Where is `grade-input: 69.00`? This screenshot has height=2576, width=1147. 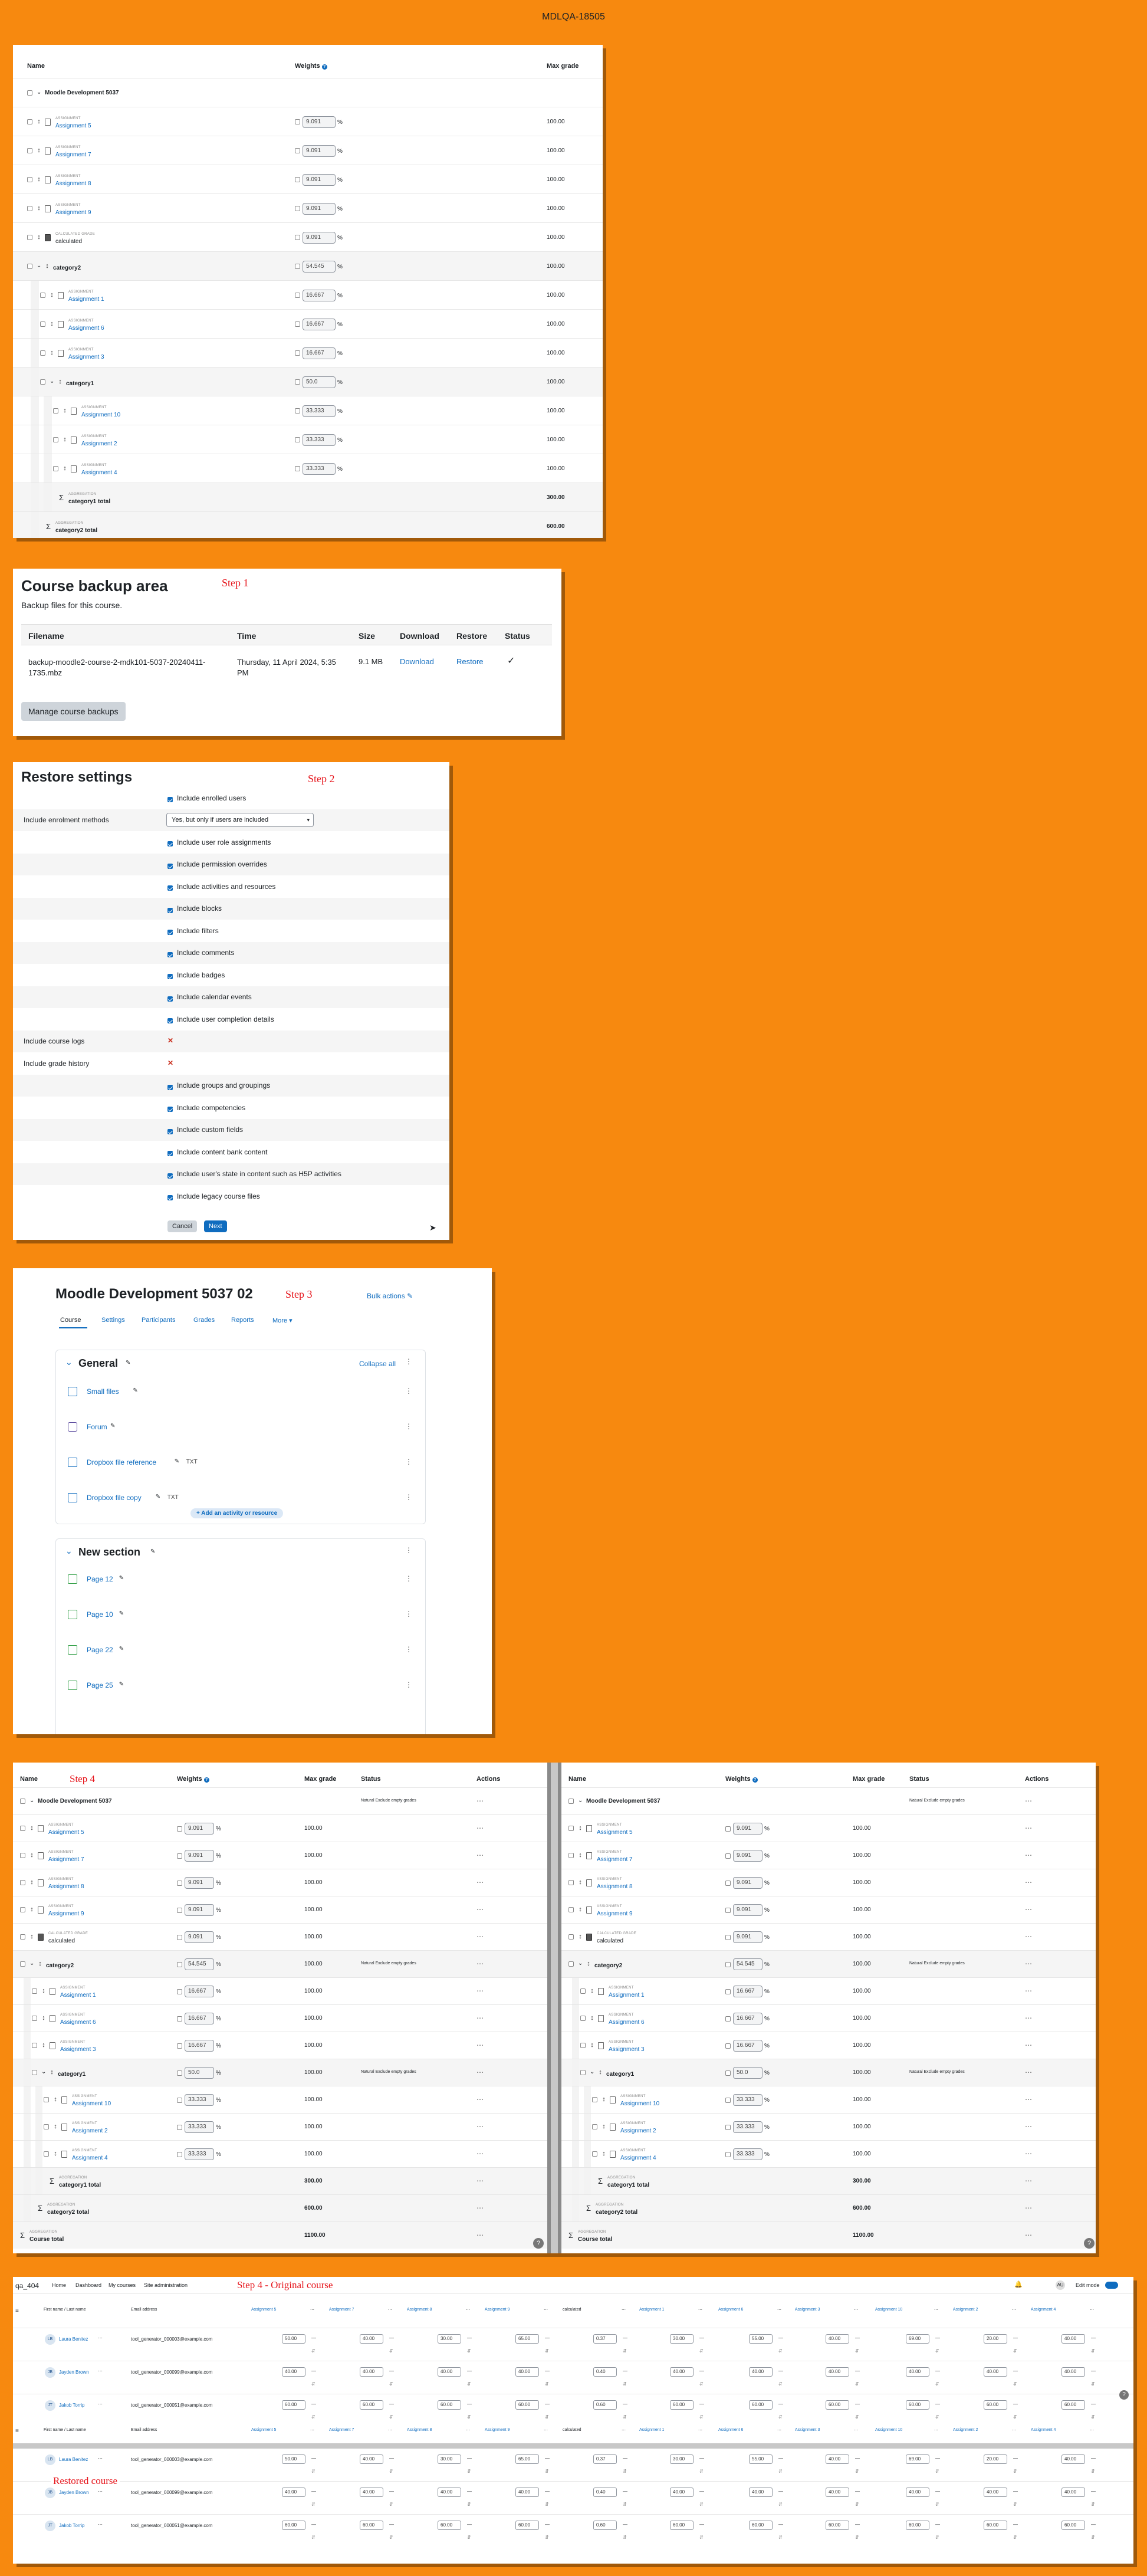
grade-input: 69.00 is located at coordinates (917, 2339).